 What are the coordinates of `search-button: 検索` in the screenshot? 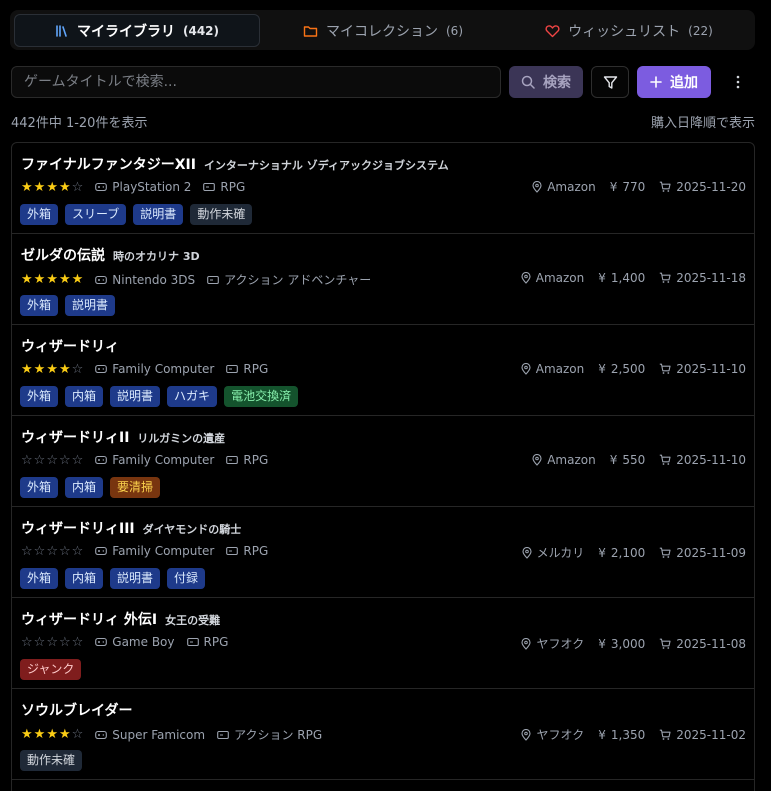 It's located at (546, 82).